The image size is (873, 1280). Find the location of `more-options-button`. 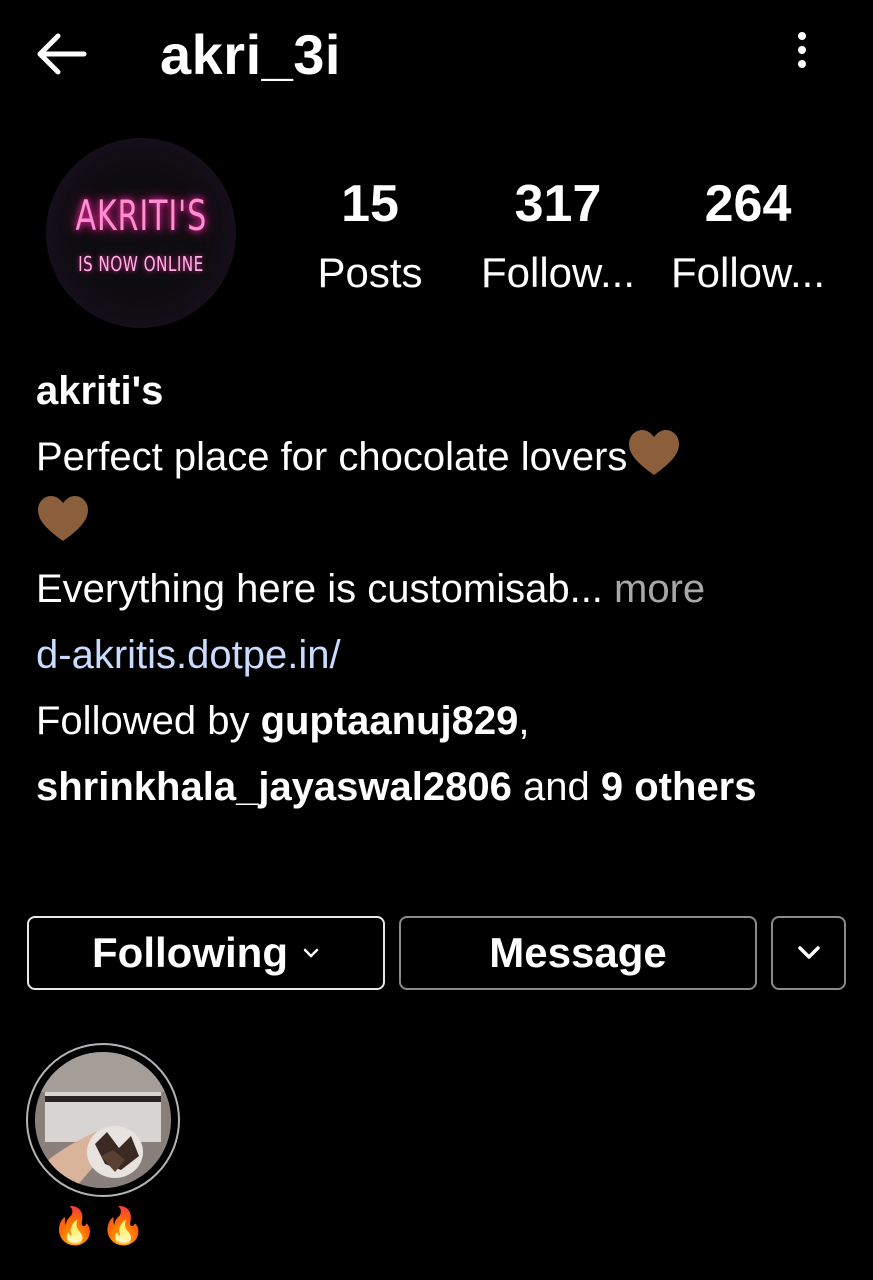

more-options-button is located at coordinates (802, 54).